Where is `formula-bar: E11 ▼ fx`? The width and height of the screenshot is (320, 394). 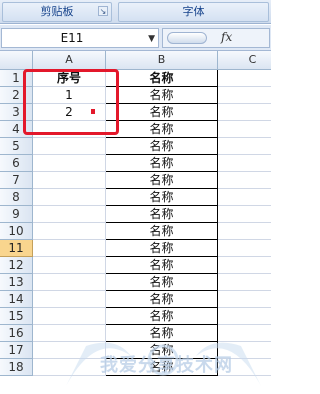 formula-bar: E11 ▼ fx is located at coordinates (135, 38).